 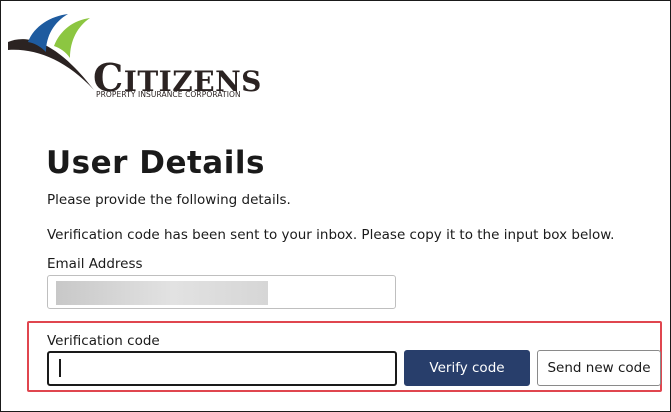 I want to click on email-field, so click(x=221, y=292).